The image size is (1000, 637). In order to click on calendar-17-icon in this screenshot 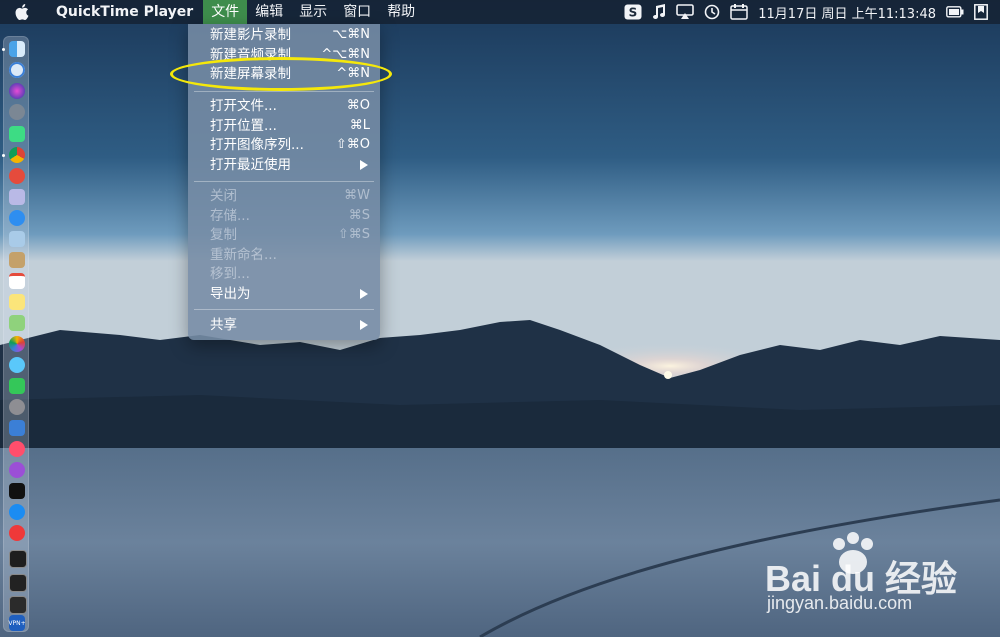, I will do `click(17, 281)`.